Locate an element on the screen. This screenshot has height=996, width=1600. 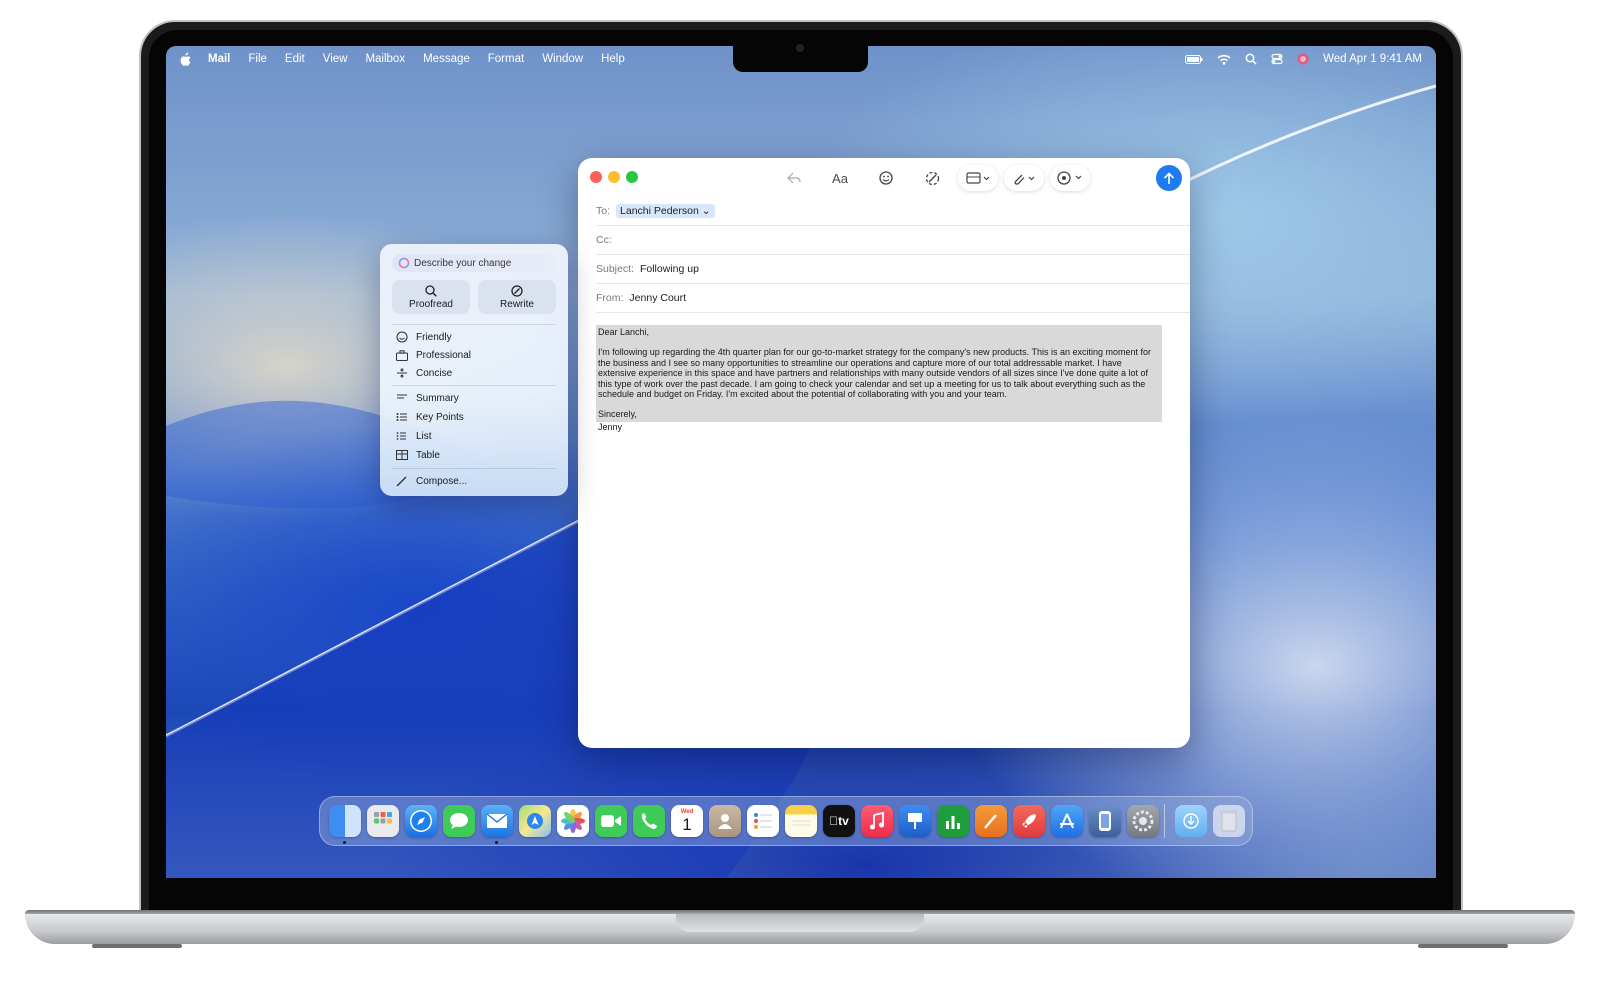
dock-keynote-icon is located at coordinates (915, 821).